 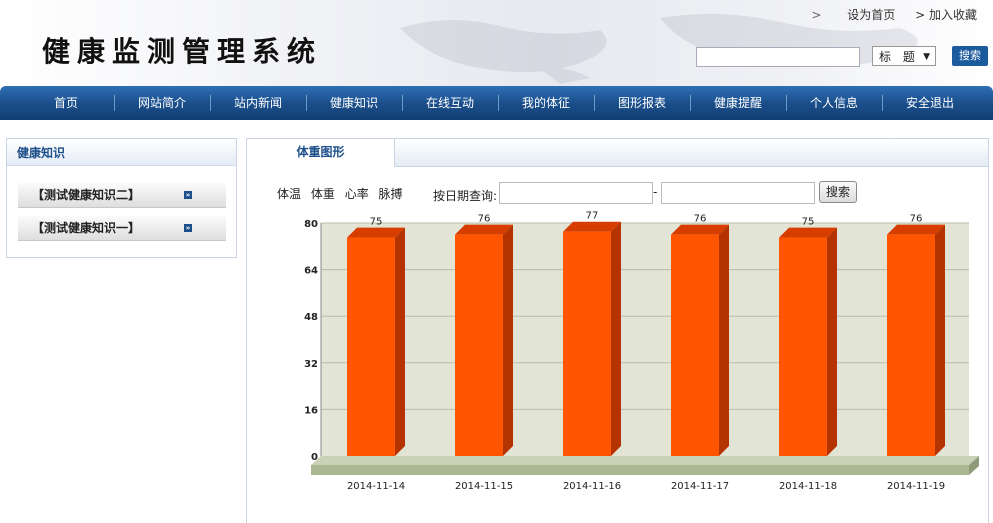 What do you see at coordinates (484, 486) in the screenshot?
I see `x-tick-label: 2014-11-15` at bounding box center [484, 486].